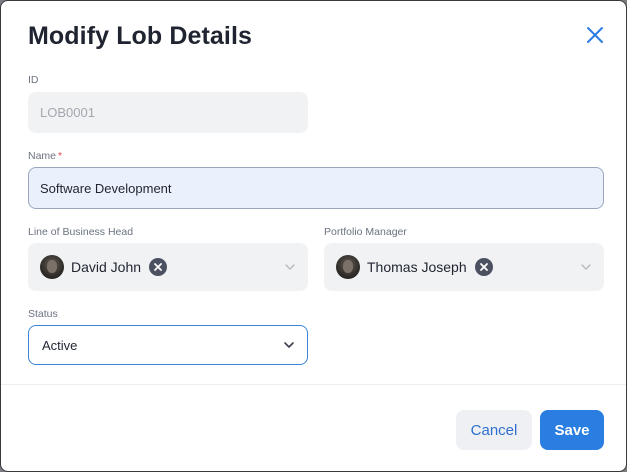 The image size is (627, 472). What do you see at coordinates (106, 188) in the screenshot?
I see `name-value: Software Development` at bounding box center [106, 188].